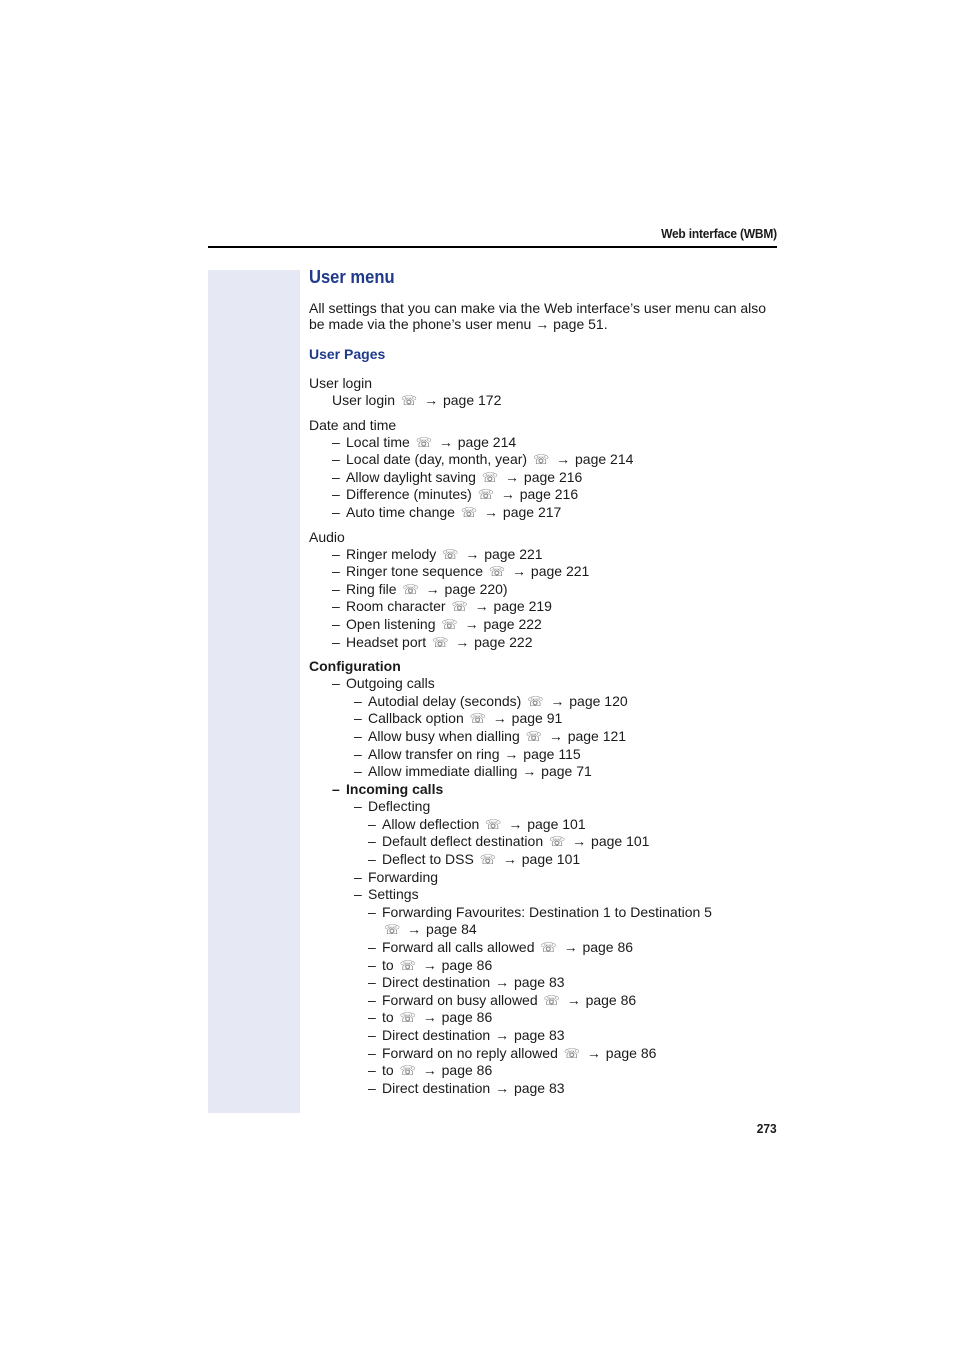 Image resolution: width=954 pixels, height=1351 pixels. What do you see at coordinates (353, 424) in the screenshot?
I see `group-label: Date and time` at bounding box center [353, 424].